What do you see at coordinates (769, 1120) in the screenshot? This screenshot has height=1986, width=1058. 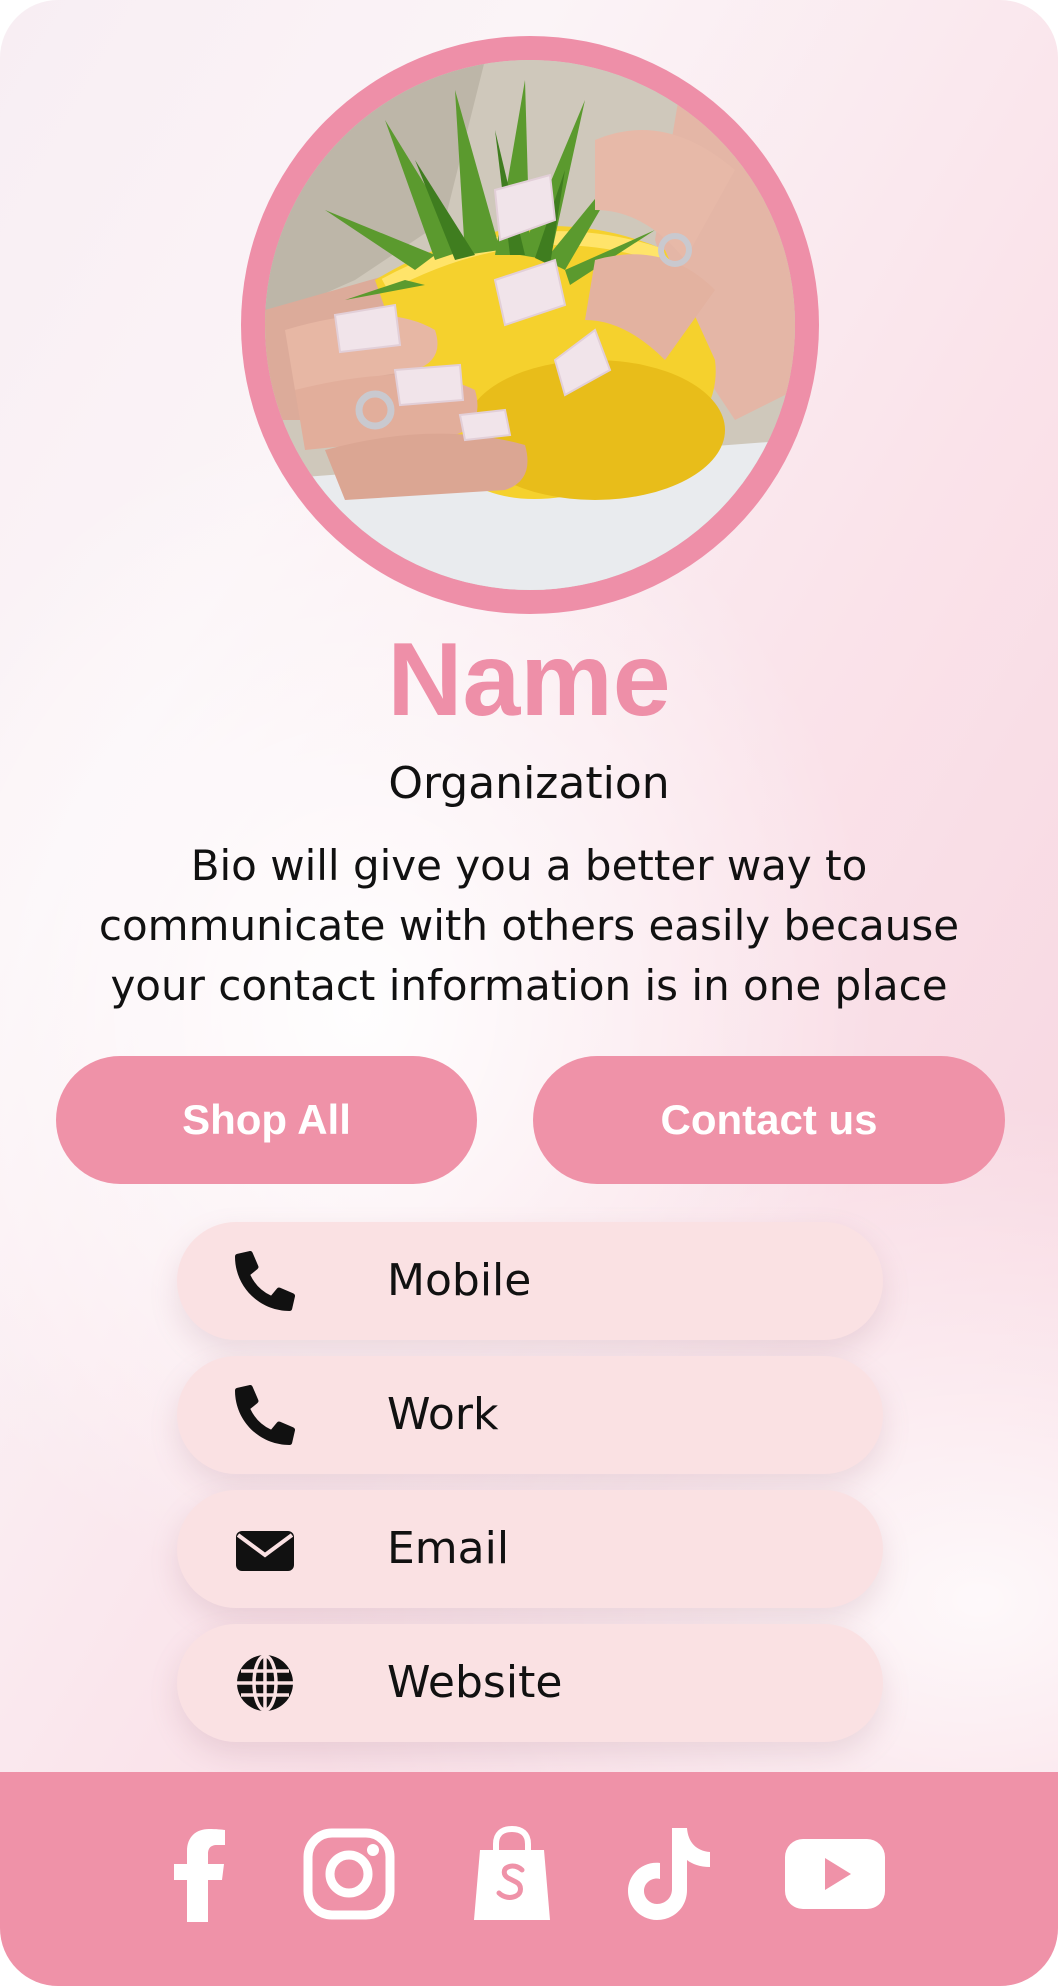 I see `contact-us-button: Contact us` at bounding box center [769, 1120].